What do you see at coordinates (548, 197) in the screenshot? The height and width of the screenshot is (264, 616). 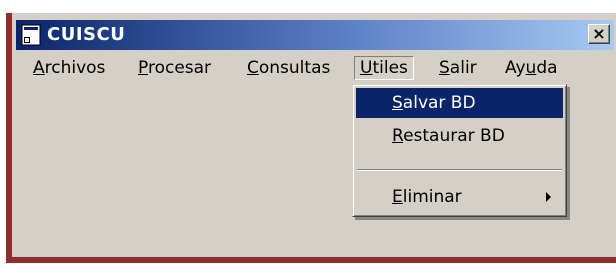 I see `submenu-arrow-icon` at bounding box center [548, 197].